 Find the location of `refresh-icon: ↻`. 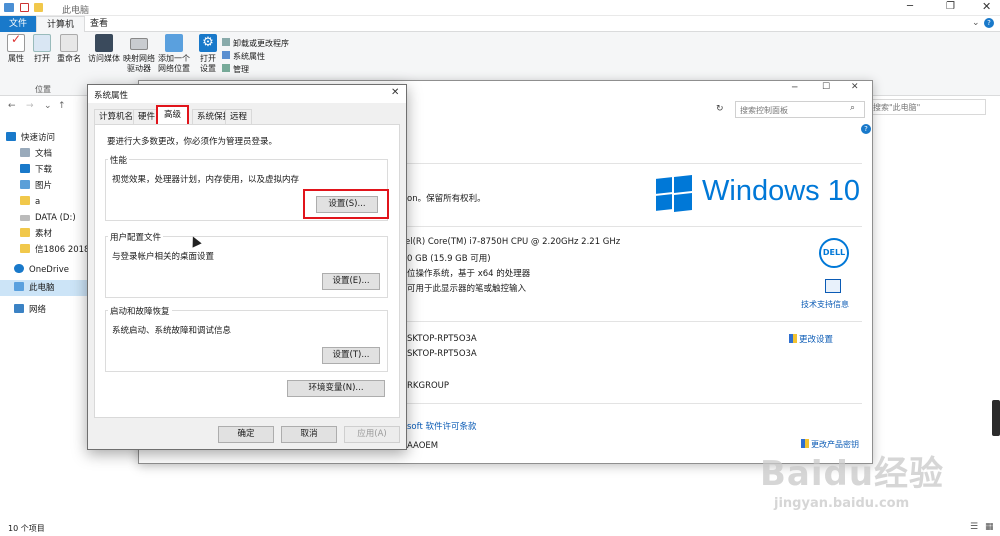

refresh-icon: ↻ is located at coordinates (720, 109).